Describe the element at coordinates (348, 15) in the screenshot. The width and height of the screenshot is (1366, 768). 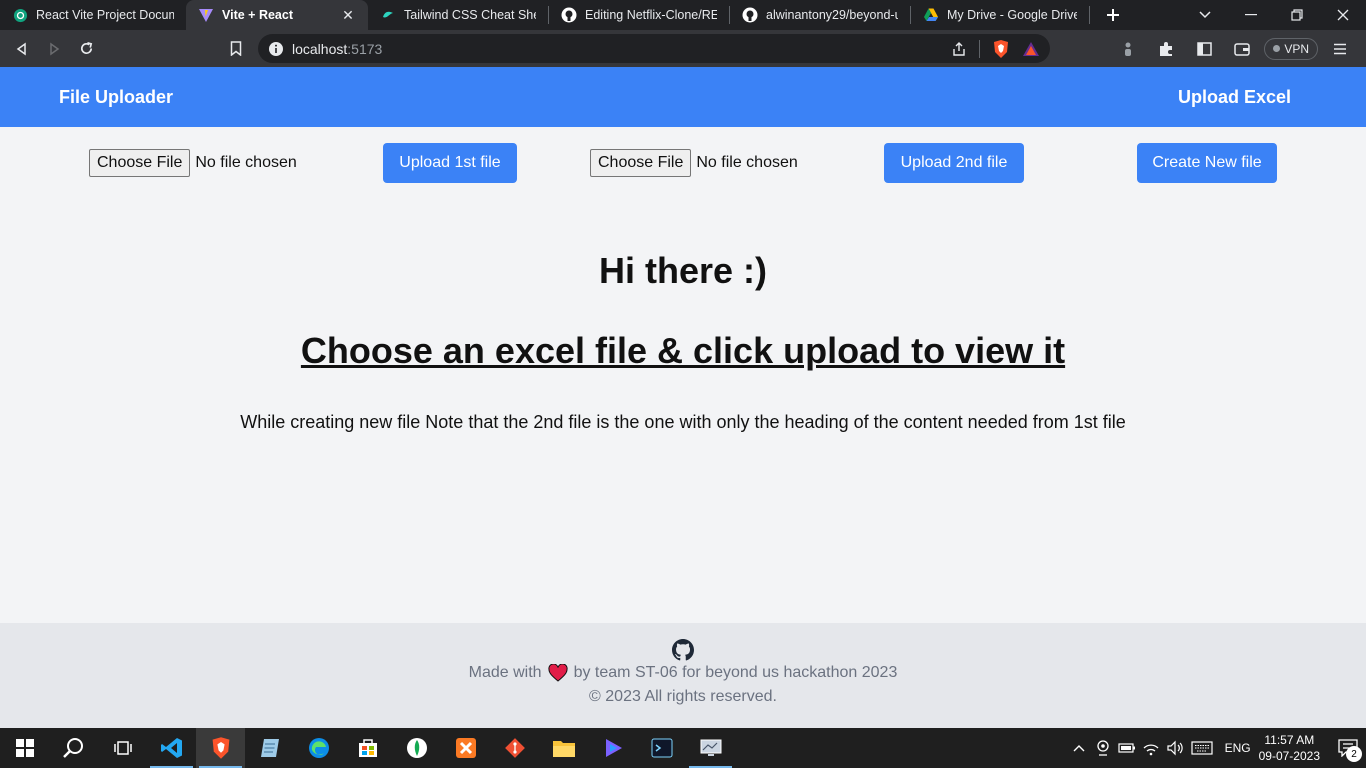
I see `close-icon: ✕` at that location.